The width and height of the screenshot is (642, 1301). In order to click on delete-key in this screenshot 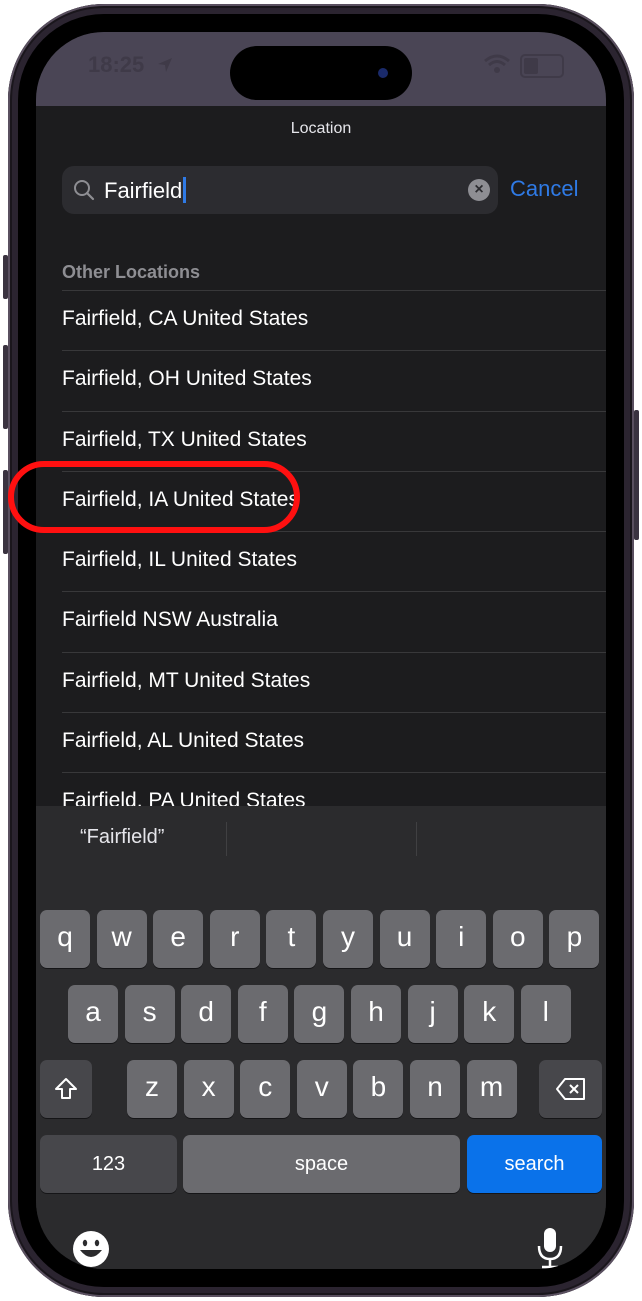, I will do `click(570, 1089)`.